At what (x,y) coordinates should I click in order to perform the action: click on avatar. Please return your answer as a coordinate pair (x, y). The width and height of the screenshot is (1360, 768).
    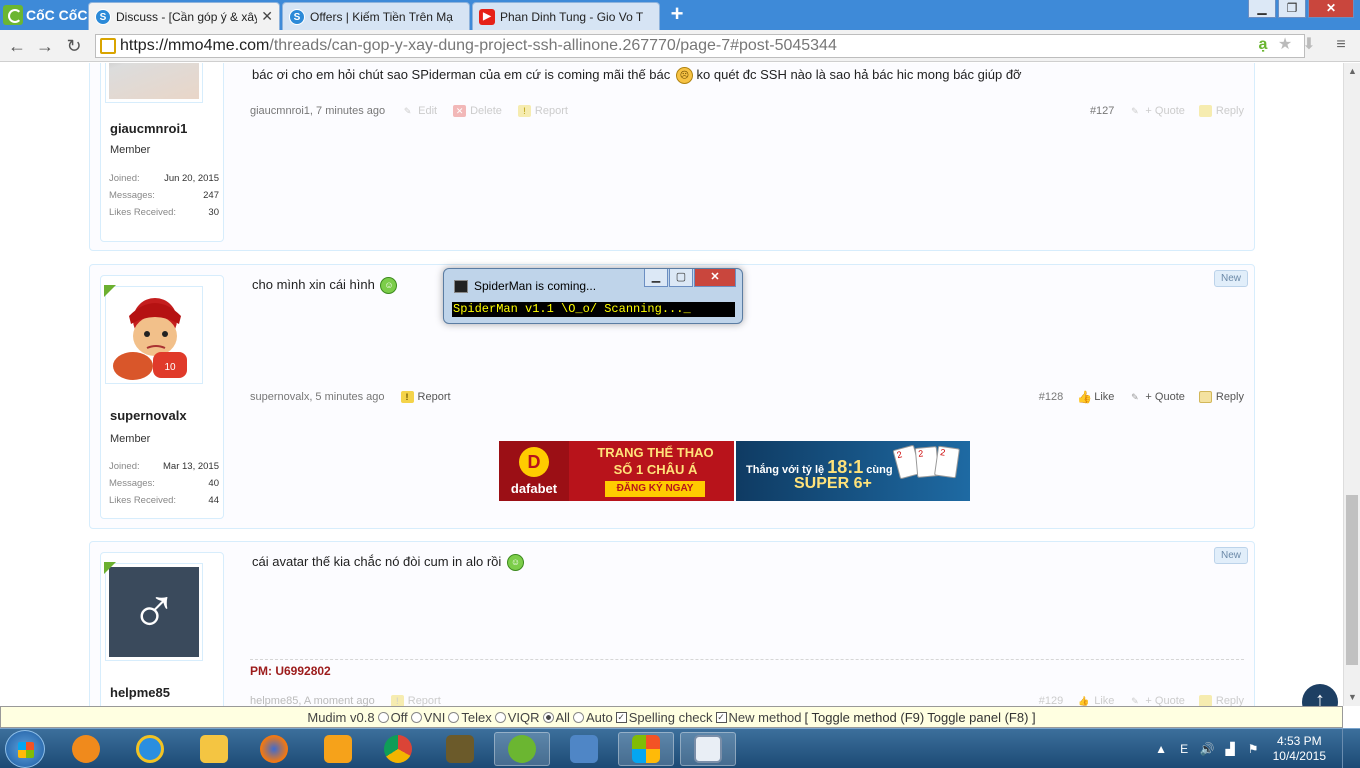
    Looking at the image, I should click on (154, 83).